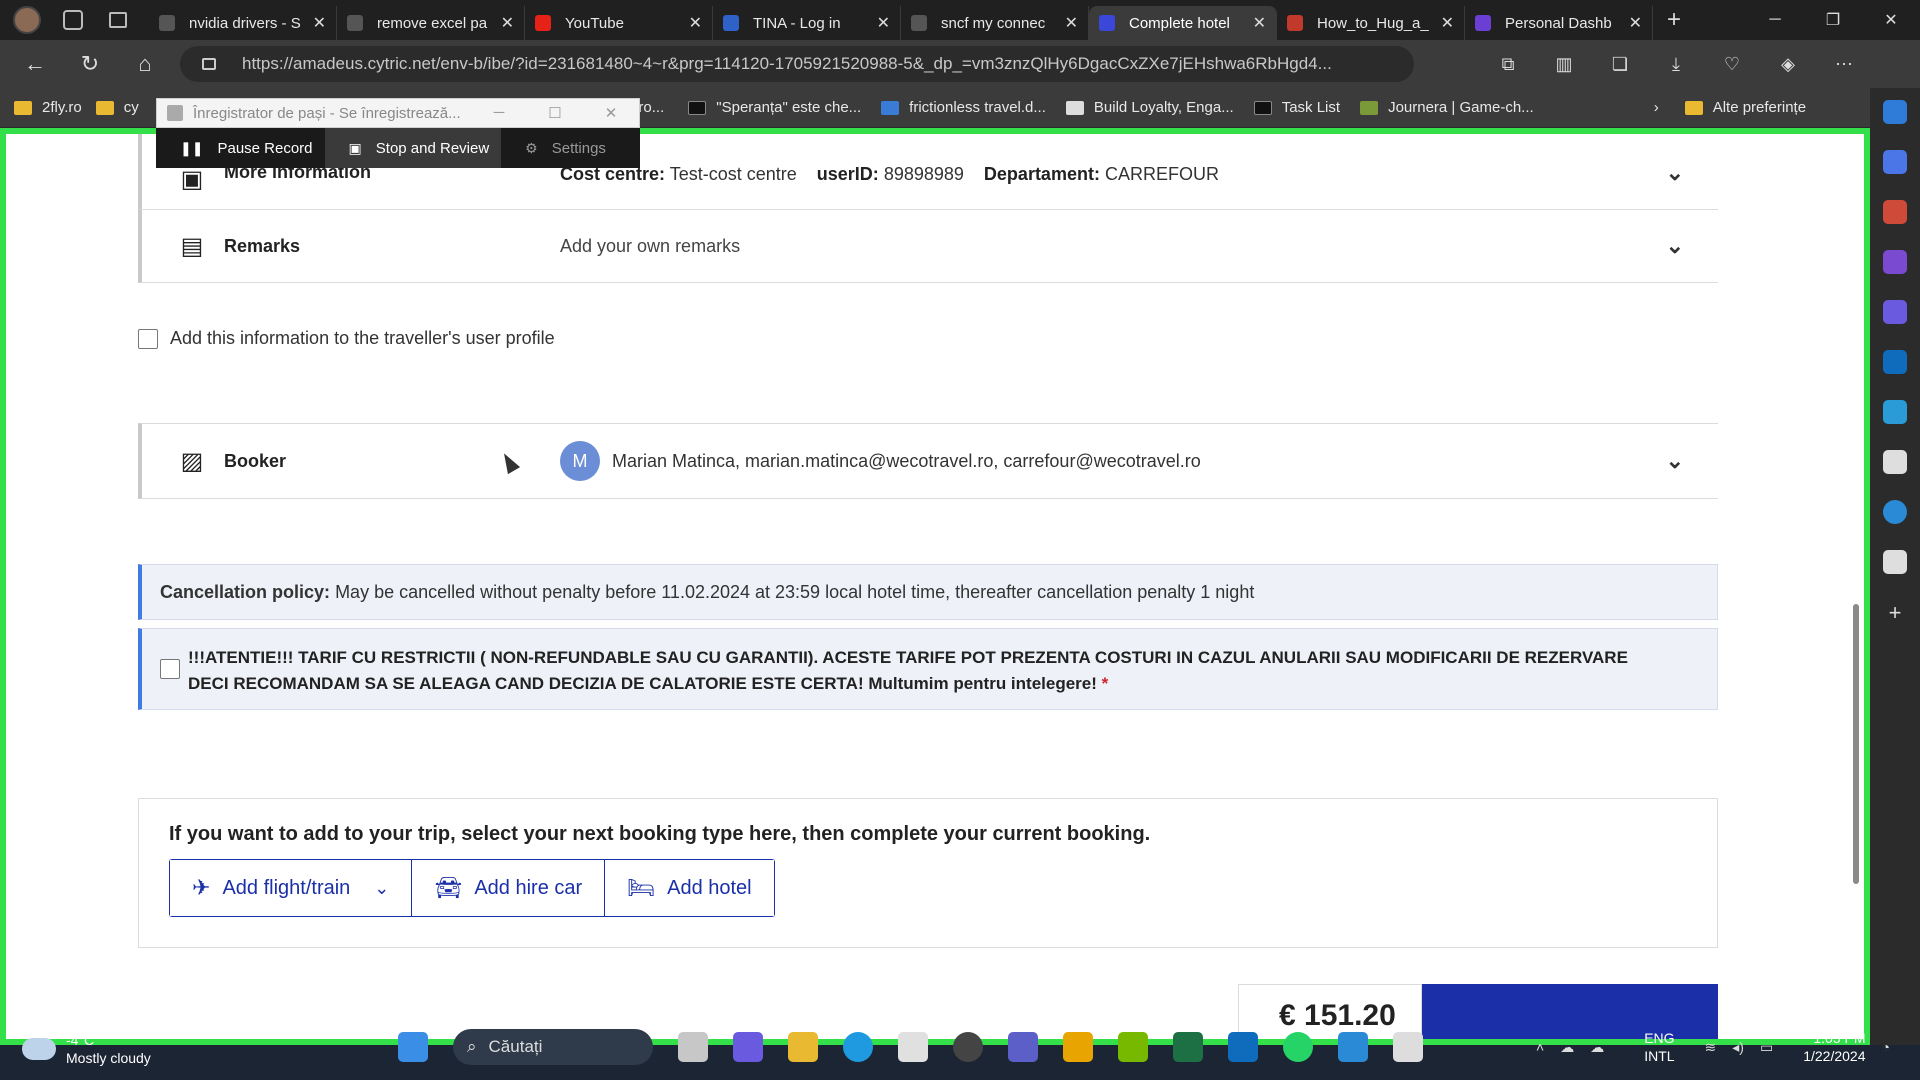 The image size is (1920, 1080). Describe the element at coordinates (90, 64) in the screenshot. I see `reload-button: ↻` at that location.